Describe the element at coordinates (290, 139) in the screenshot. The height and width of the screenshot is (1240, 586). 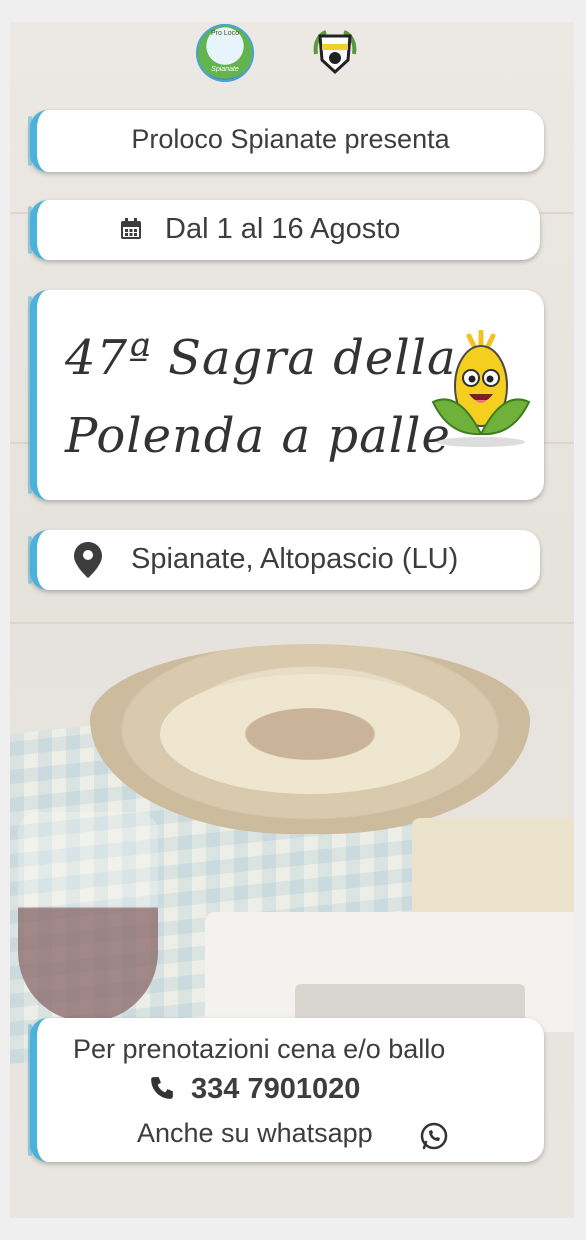
I see `presenter-text: Proloco Spianate presenta` at that location.